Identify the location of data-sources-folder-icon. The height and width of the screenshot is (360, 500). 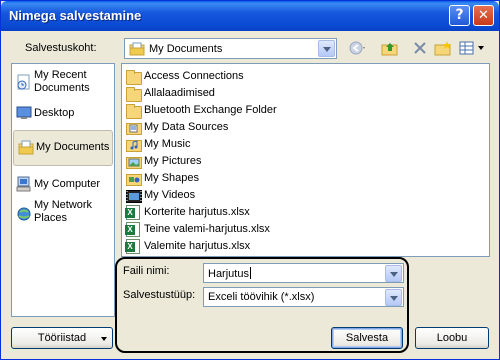
(134, 127).